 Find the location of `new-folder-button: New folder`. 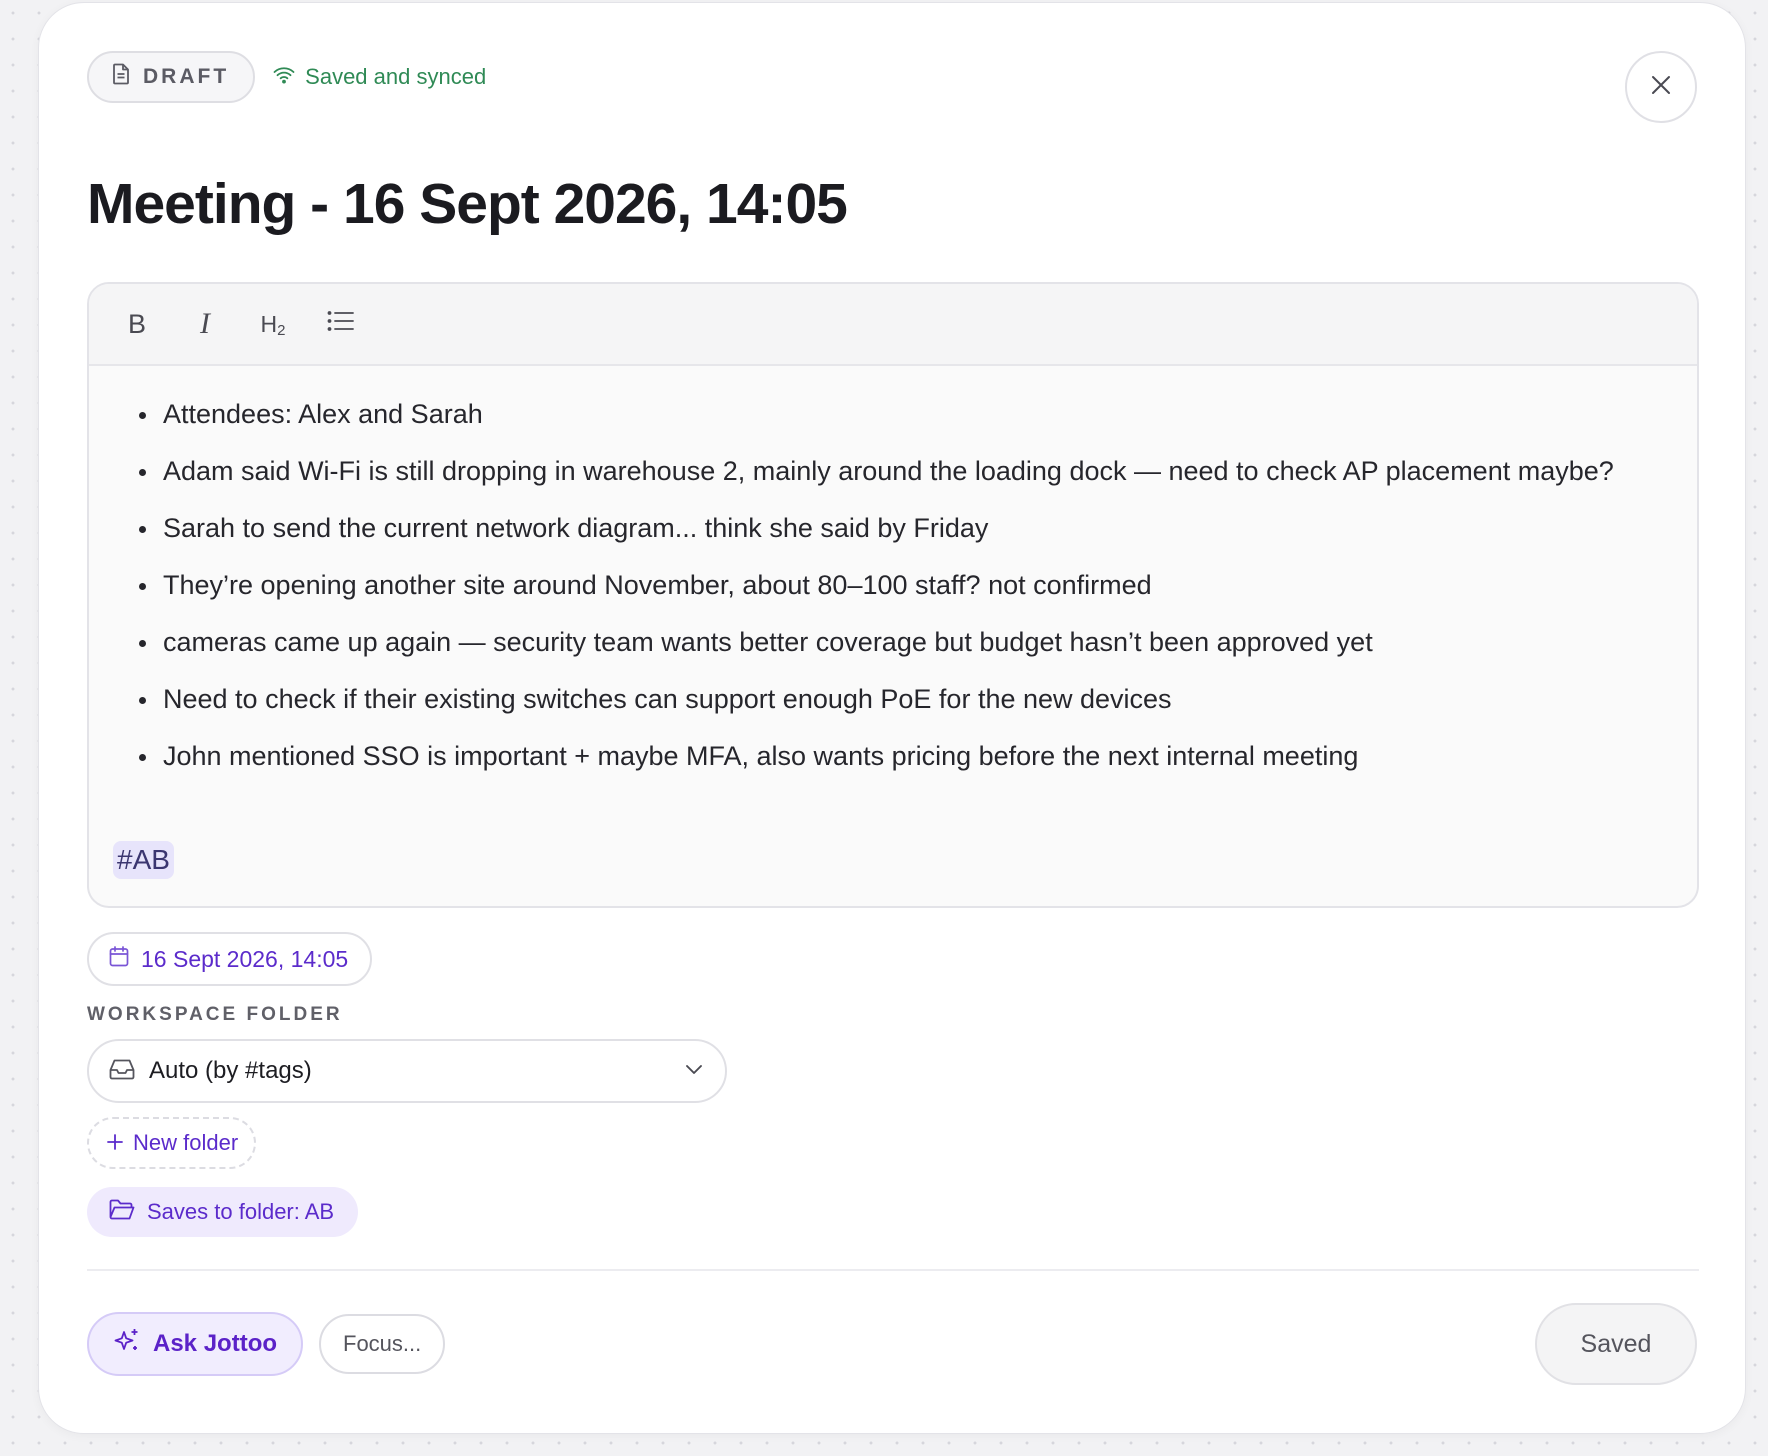

new-folder-button: New folder is located at coordinates (172, 1143).